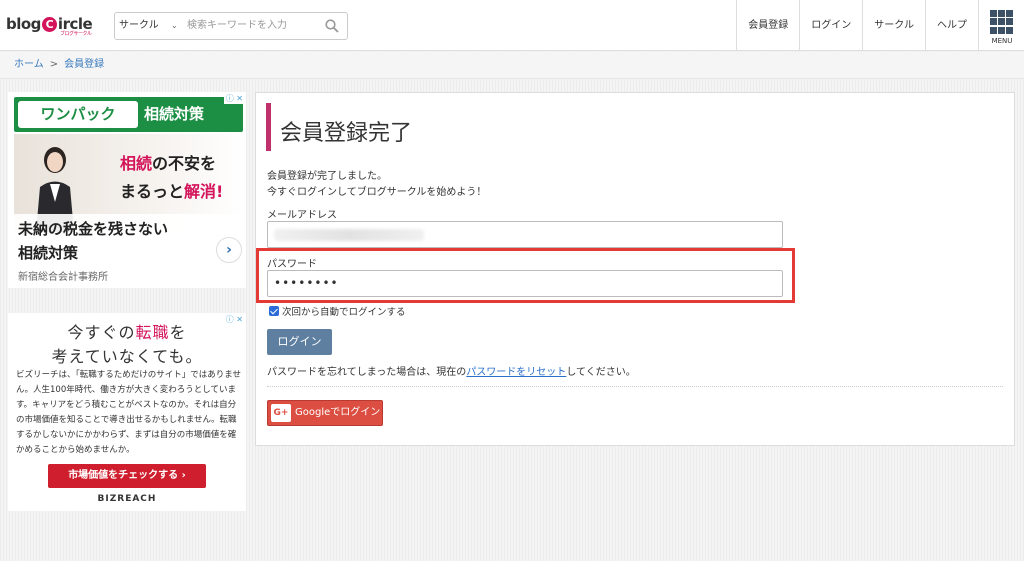 This screenshot has height=561, width=1024. Describe the element at coordinates (281, 413) in the screenshot. I see `google-plus-icon: G+` at that location.